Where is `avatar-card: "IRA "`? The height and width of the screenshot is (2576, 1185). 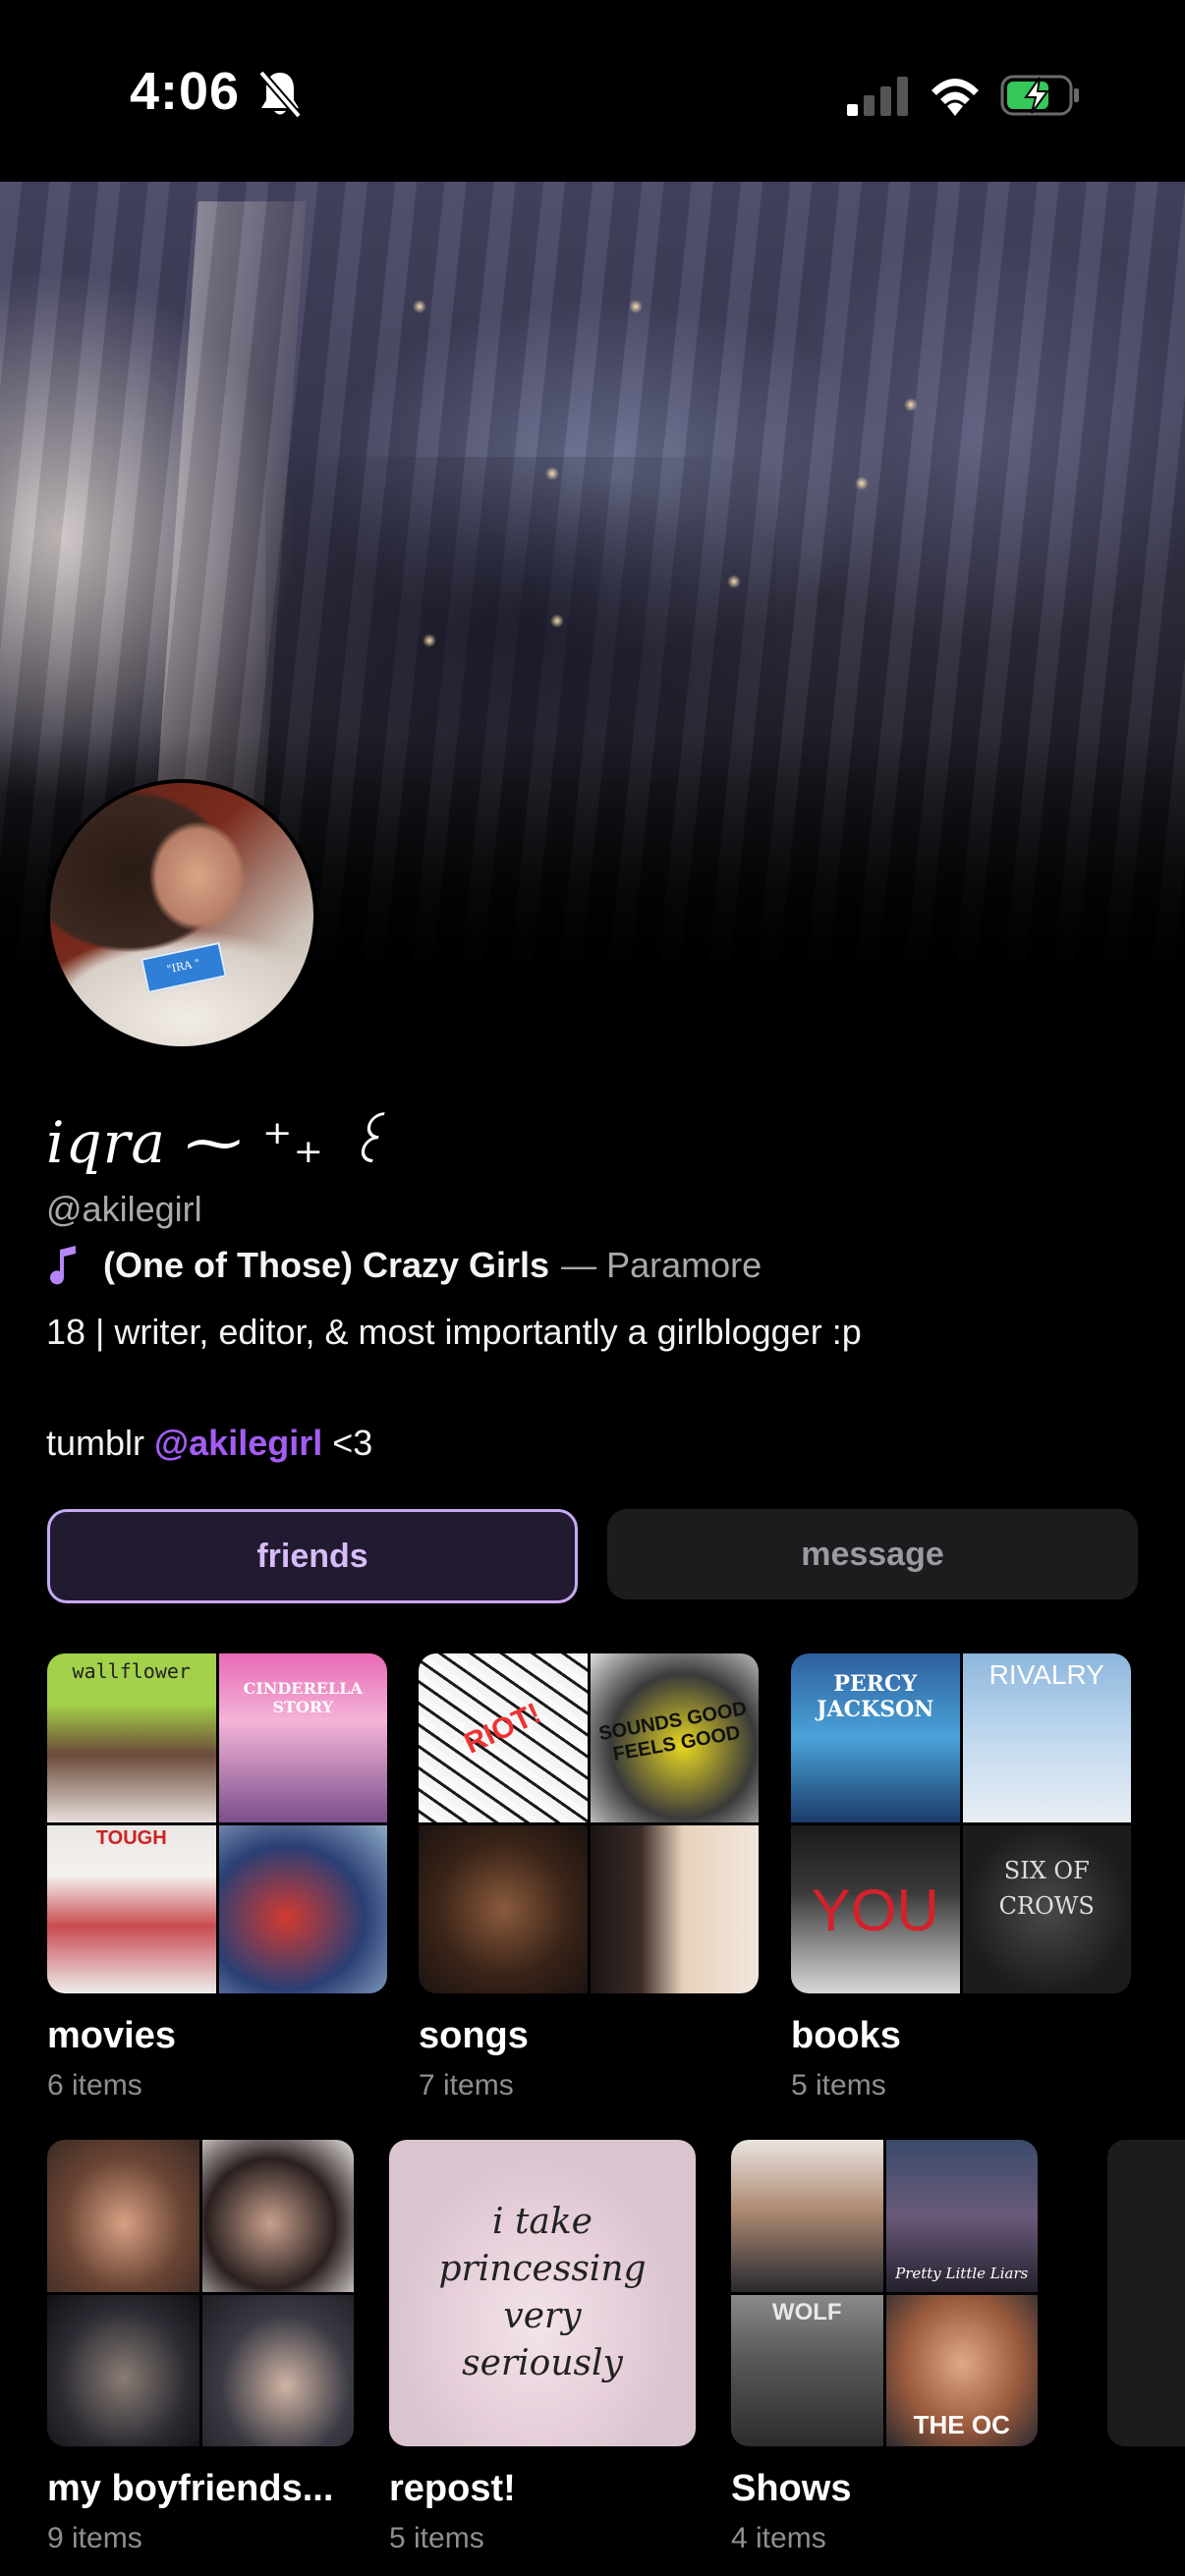
avatar-card: "IRA " is located at coordinates (184, 967).